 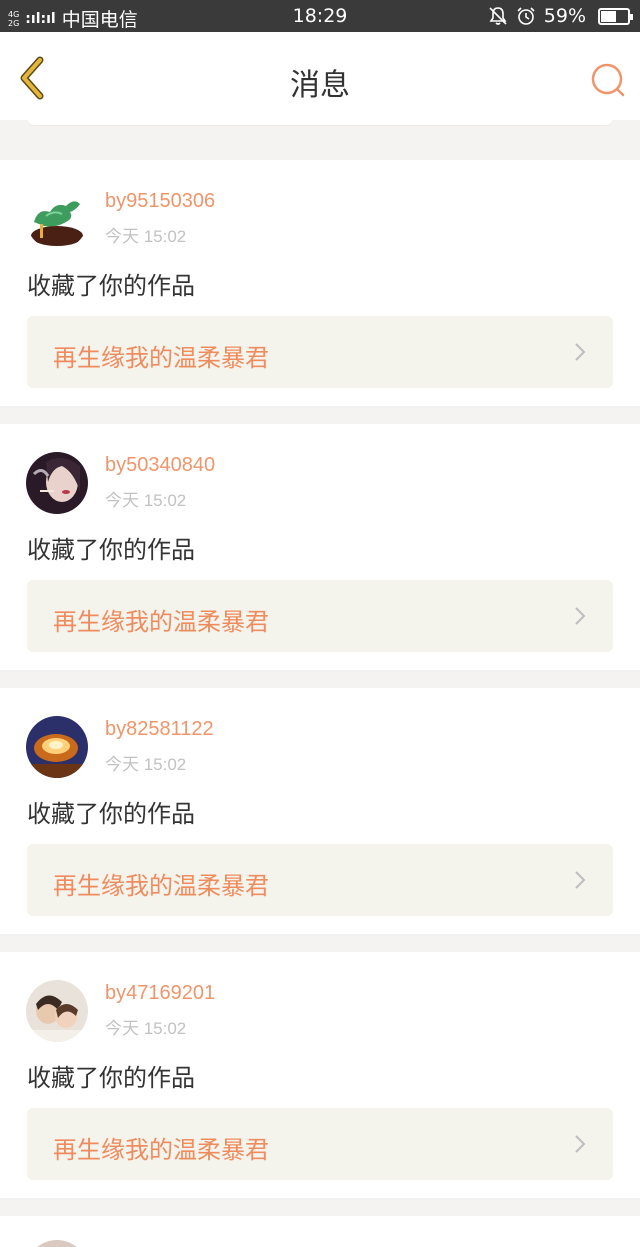 I want to click on previous-card-edge, so click(x=320, y=123).